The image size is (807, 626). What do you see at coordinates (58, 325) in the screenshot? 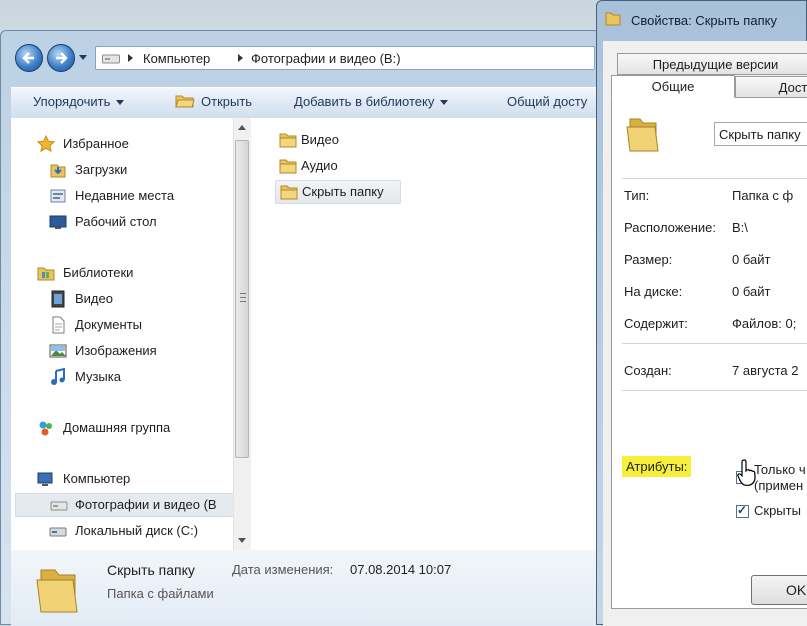
I see `documents-icon` at bounding box center [58, 325].